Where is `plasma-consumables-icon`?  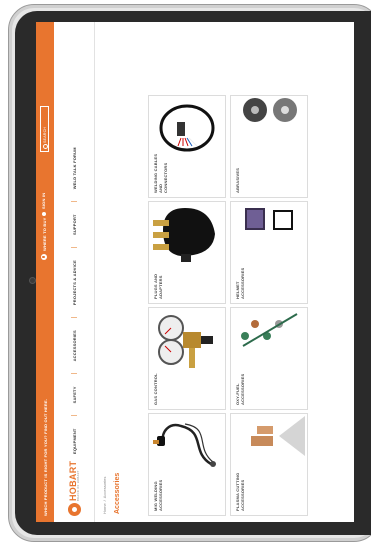
plasma-consumables-icon is located at coordinates (278, 436).